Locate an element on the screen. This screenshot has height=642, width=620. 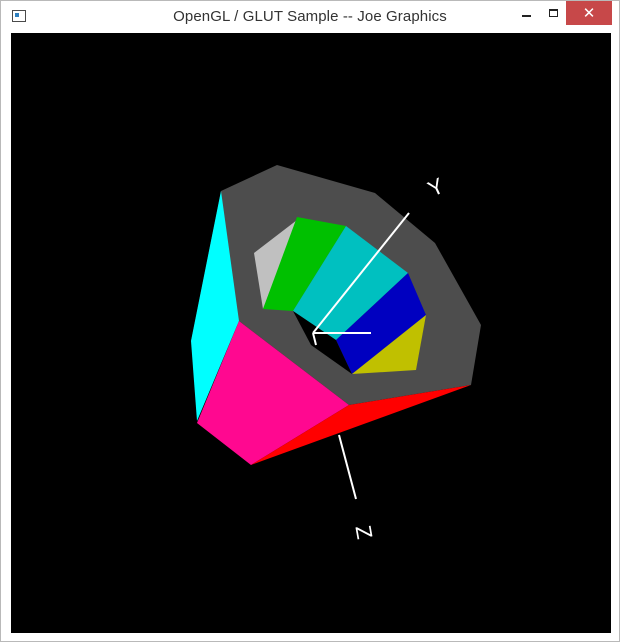
minimize-button is located at coordinates (526, 13).